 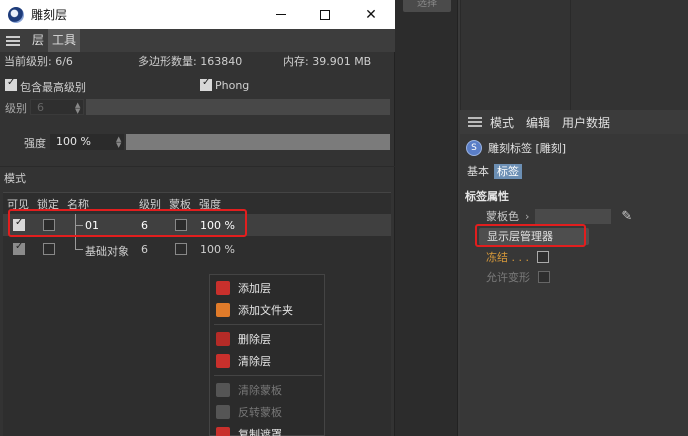 What do you see at coordinates (119, 142) in the screenshot?
I see `strength-spinner-icon: ▲ ▼` at bounding box center [119, 142].